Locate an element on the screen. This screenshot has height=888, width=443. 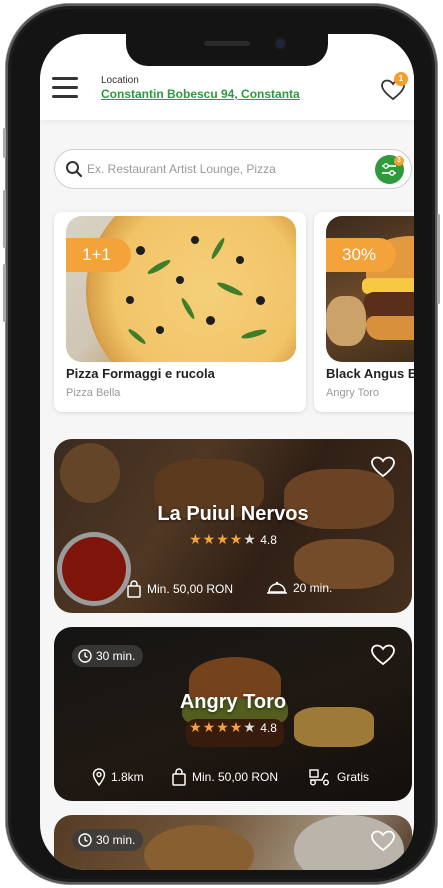
phone-volume-up is located at coordinates (4, 219).